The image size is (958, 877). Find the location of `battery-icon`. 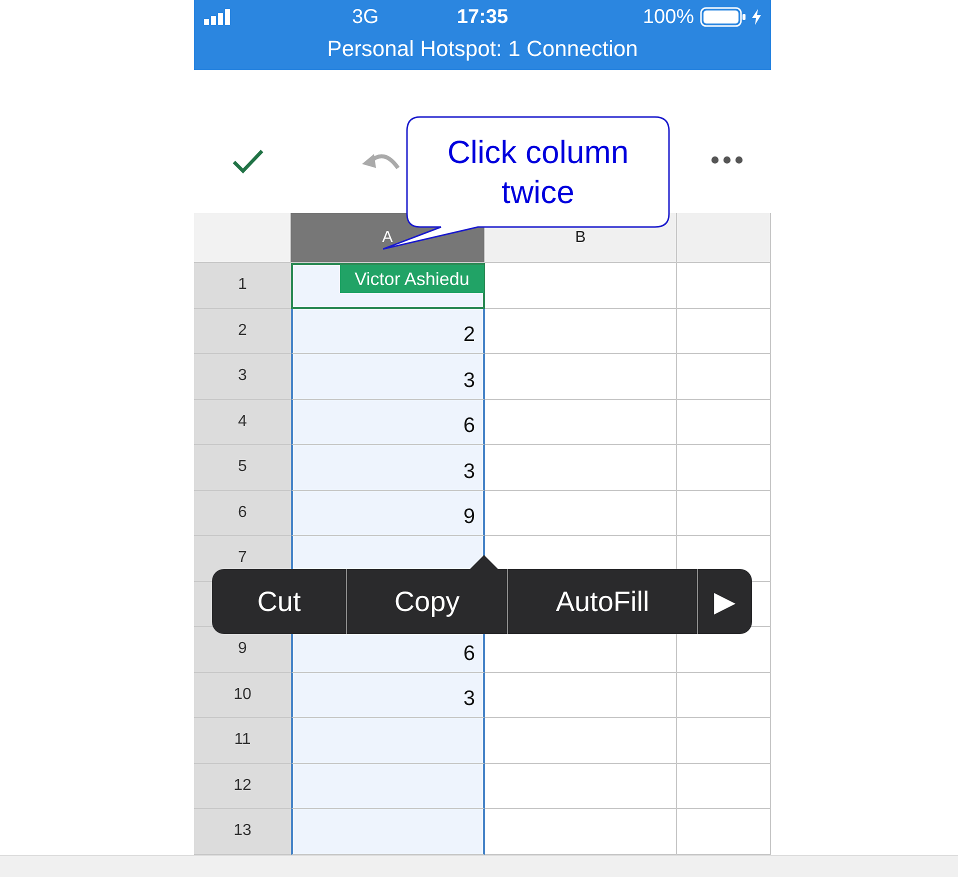

battery-icon is located at coordinates (723, 17).